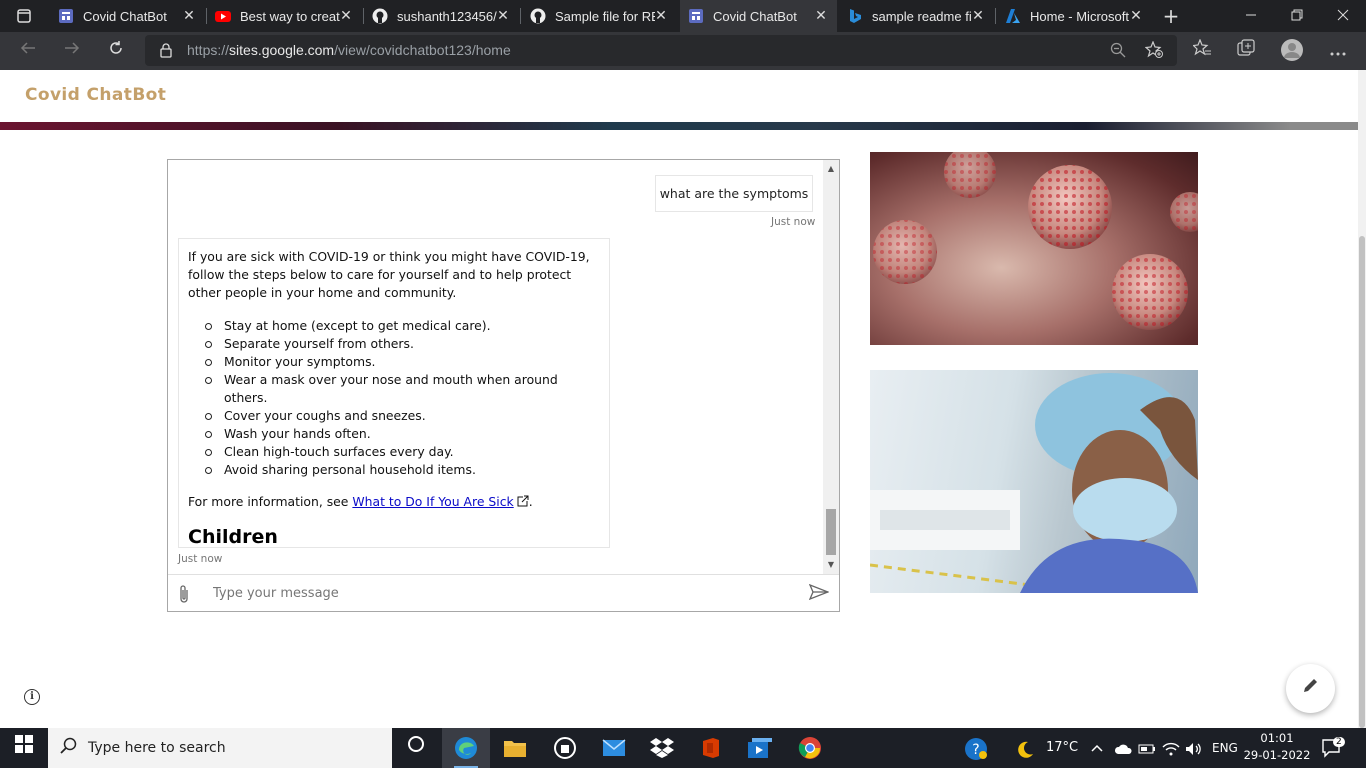 This screenshot has width=1366, height=775. What do you see at coordinates (184, 596) in the screenshot?
I see `attachment-icon` at bounding box center [184, 596].